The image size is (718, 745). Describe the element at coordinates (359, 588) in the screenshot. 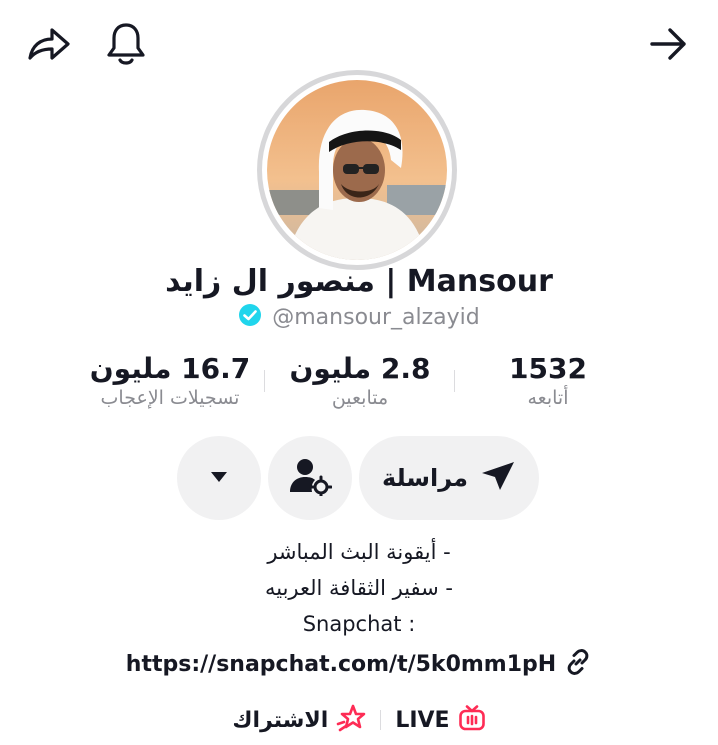

I see `bio-line-2: - سفير الثقافة العربيه` at that location.